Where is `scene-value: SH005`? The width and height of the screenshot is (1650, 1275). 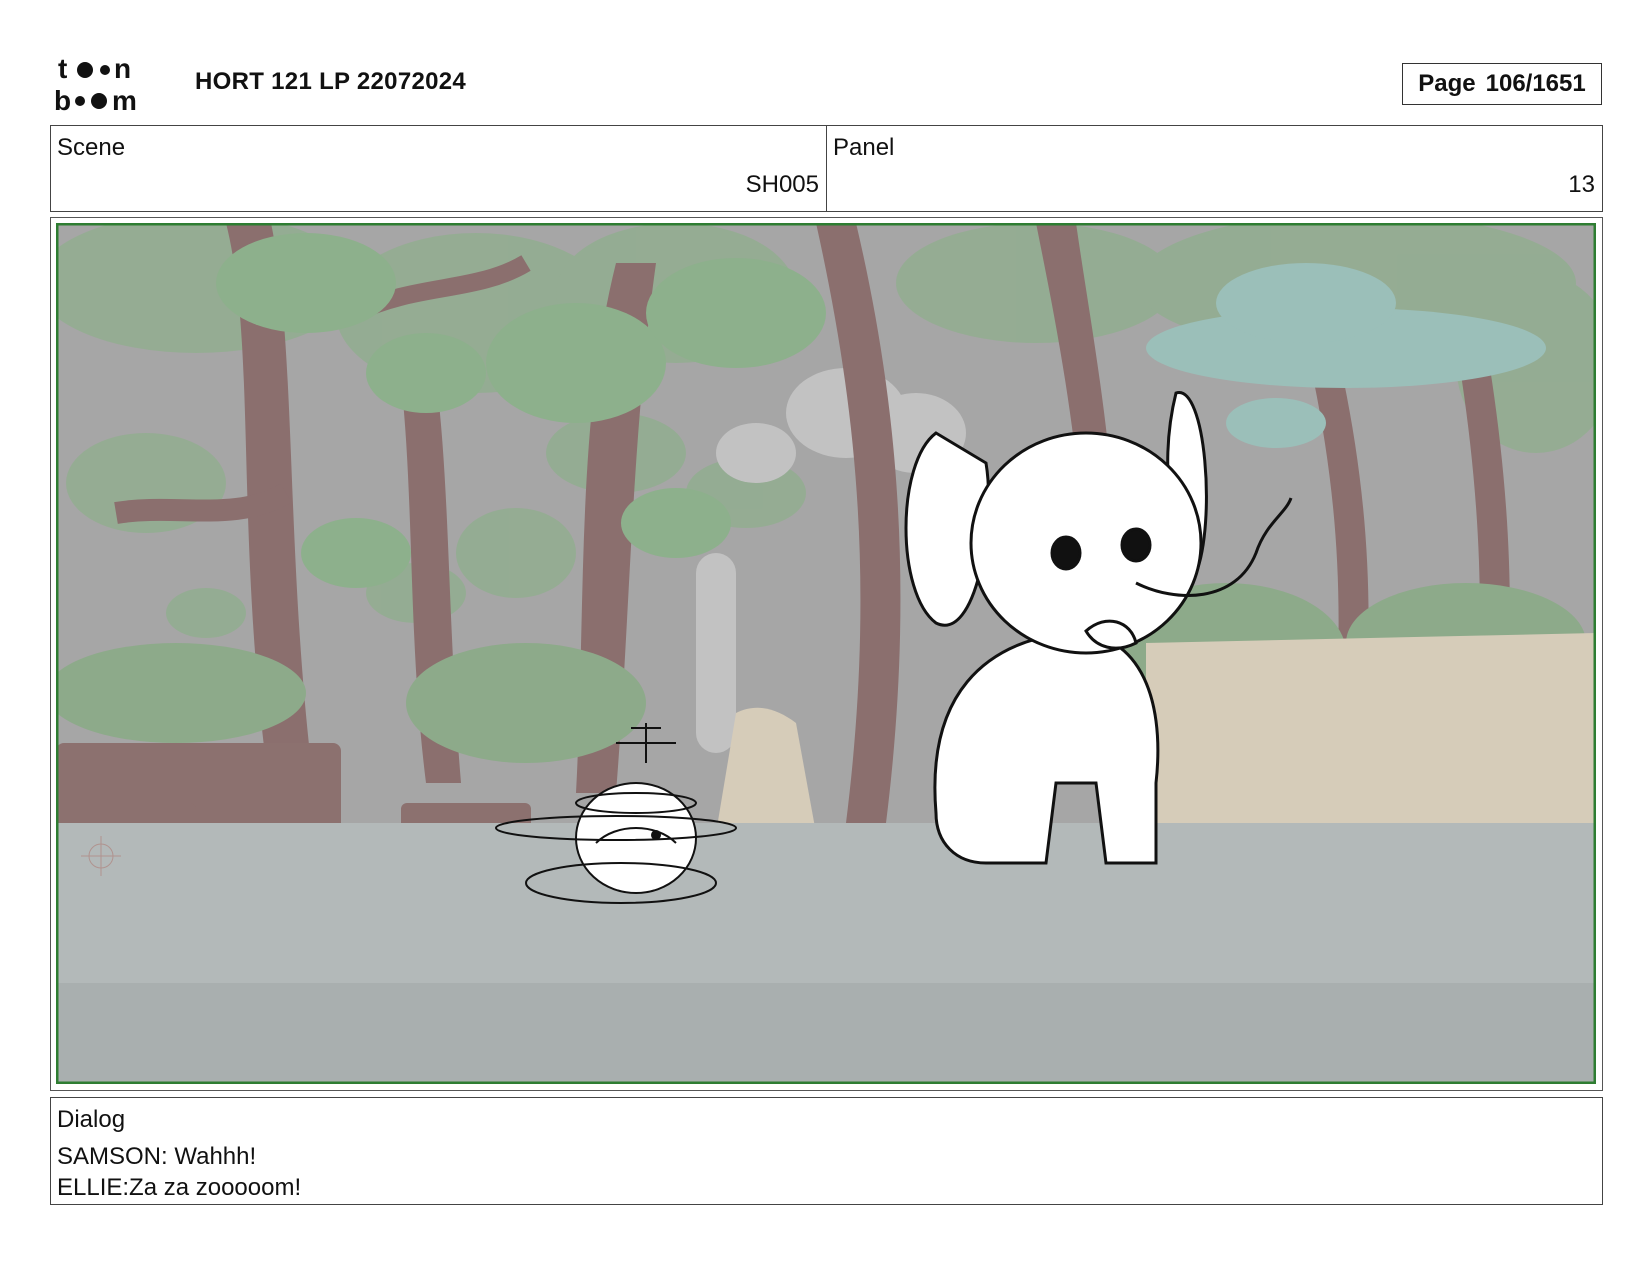
scene-value: SH005 is located at coordinates (782, 184).